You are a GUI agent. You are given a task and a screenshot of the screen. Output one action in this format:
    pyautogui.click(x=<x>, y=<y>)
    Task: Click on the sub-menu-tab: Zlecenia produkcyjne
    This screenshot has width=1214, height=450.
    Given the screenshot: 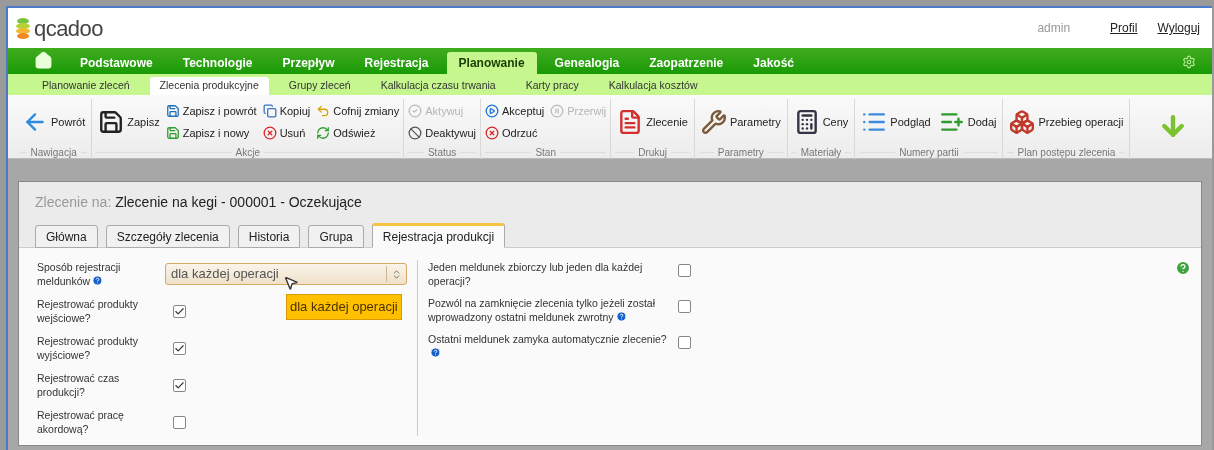 What is the action you would take?
    pyautogui.click(x=209, y=86)
    